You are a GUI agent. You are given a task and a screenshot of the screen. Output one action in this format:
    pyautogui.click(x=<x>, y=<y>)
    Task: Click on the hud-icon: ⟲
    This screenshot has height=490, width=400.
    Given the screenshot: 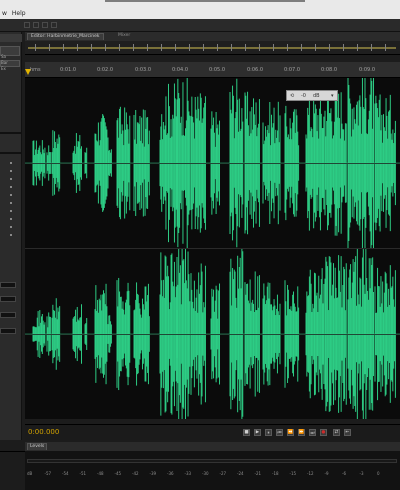 What is the action you would take?
    pyautogui.click(x=292, y=96)
    